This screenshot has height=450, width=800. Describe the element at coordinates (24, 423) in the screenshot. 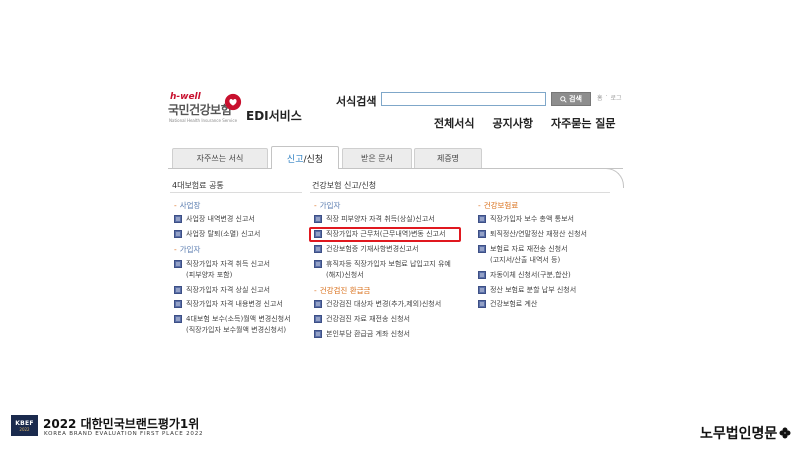

I see `kbef-badge-code: KBEF` at that location.